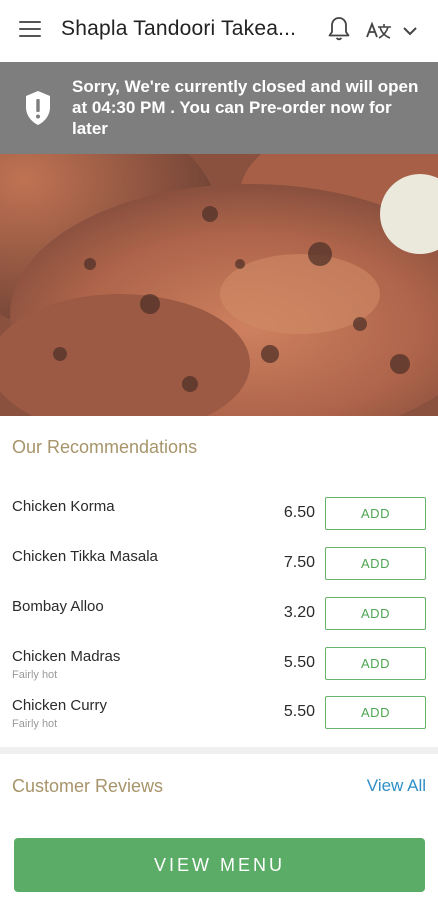  I want to click on recommendations-title: Our Recommendations, so click(105, 447).